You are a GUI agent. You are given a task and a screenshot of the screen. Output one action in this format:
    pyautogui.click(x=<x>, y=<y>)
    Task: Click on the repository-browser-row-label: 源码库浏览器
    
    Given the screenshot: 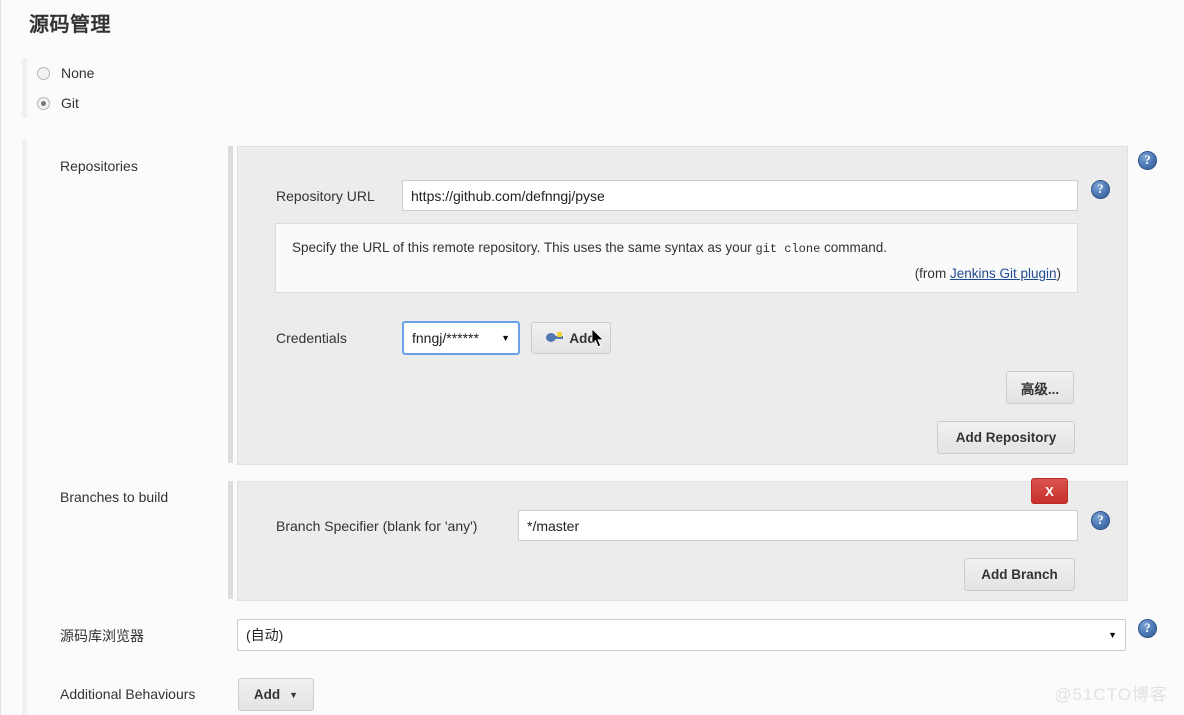 What is the action you would take?
    pyautogui.click(x=102, y=636)
    